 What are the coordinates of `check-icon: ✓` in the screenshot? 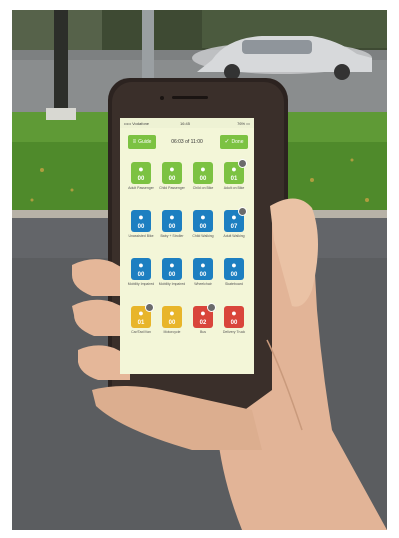 It's located at (227, 142).